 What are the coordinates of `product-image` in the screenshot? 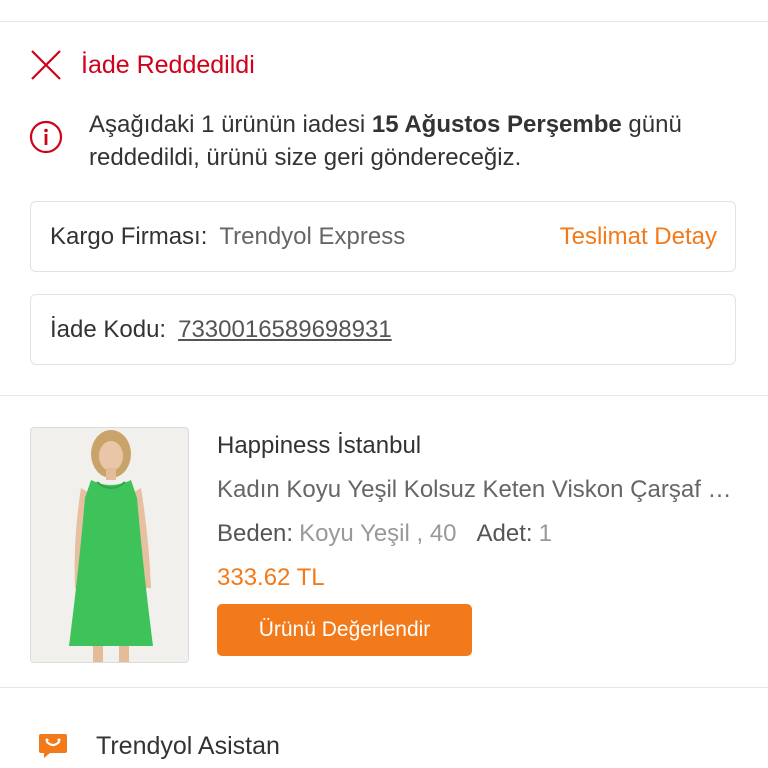 It's located at (109, 545).